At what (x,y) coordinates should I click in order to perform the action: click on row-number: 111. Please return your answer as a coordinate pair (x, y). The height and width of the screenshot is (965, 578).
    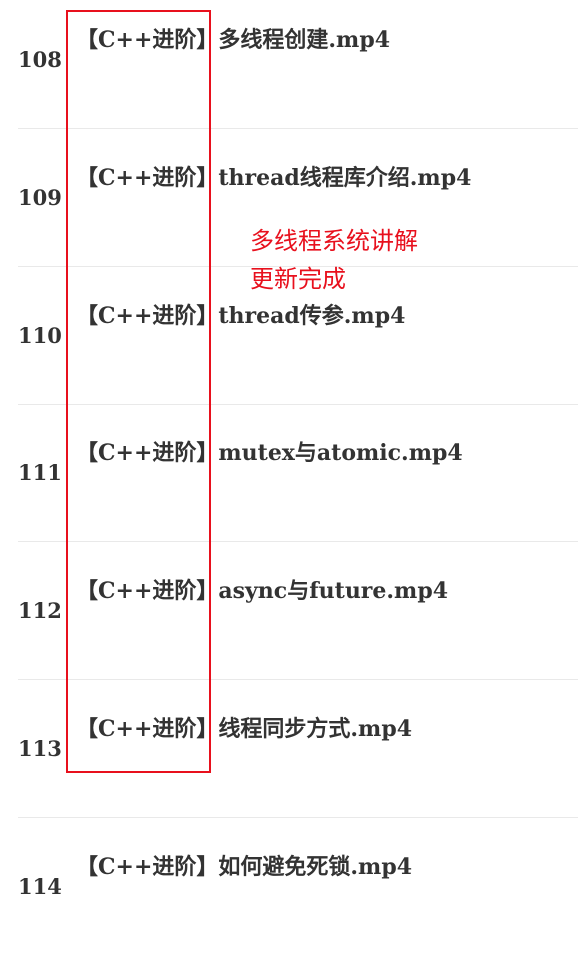
    Looking at the image, I should click on (40, 472).